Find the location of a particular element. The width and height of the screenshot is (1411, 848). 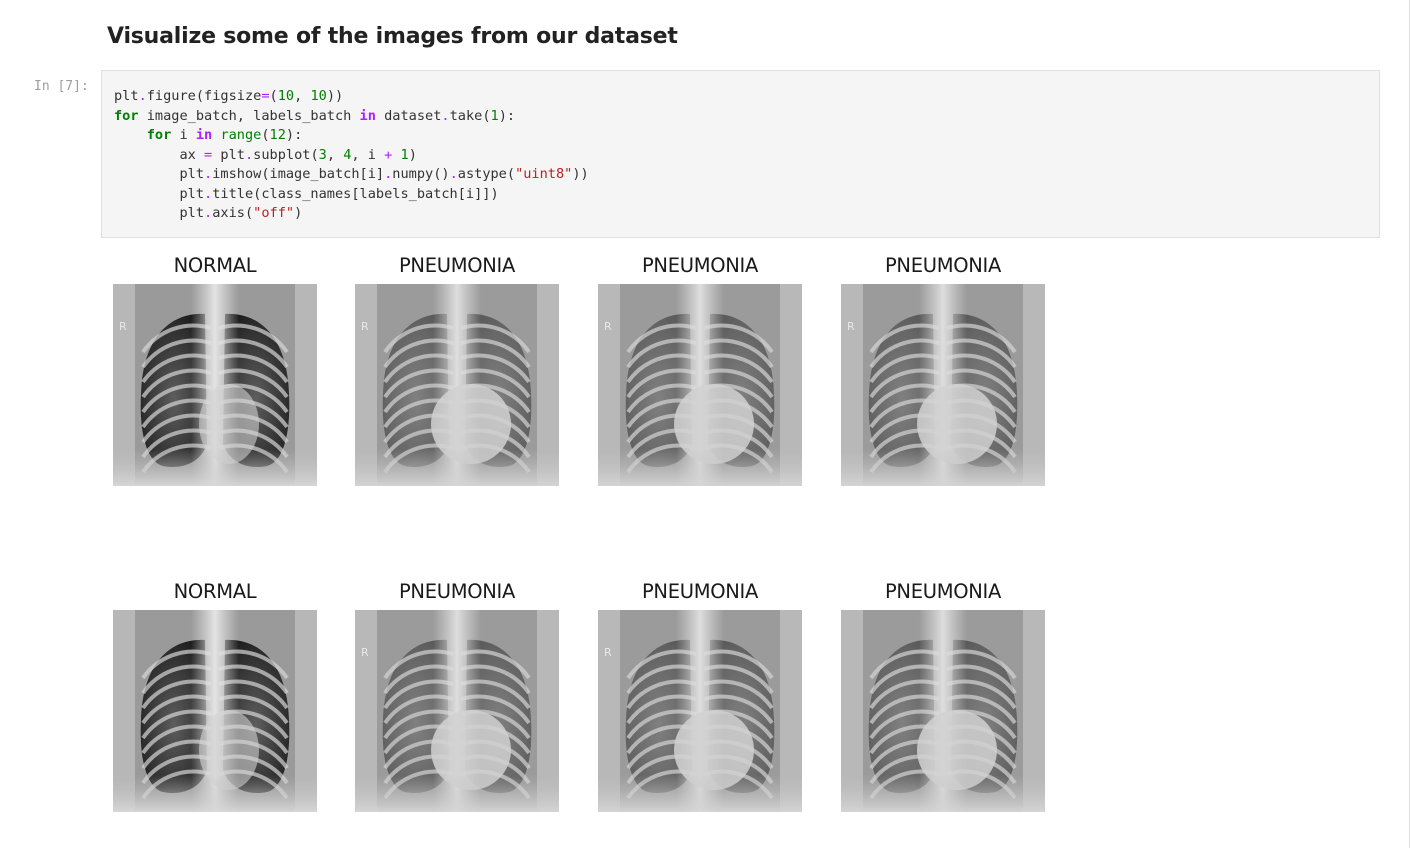

code-line: ax = plt.subplot(3, 4, i + 1) is located at coordinates (265, 154).